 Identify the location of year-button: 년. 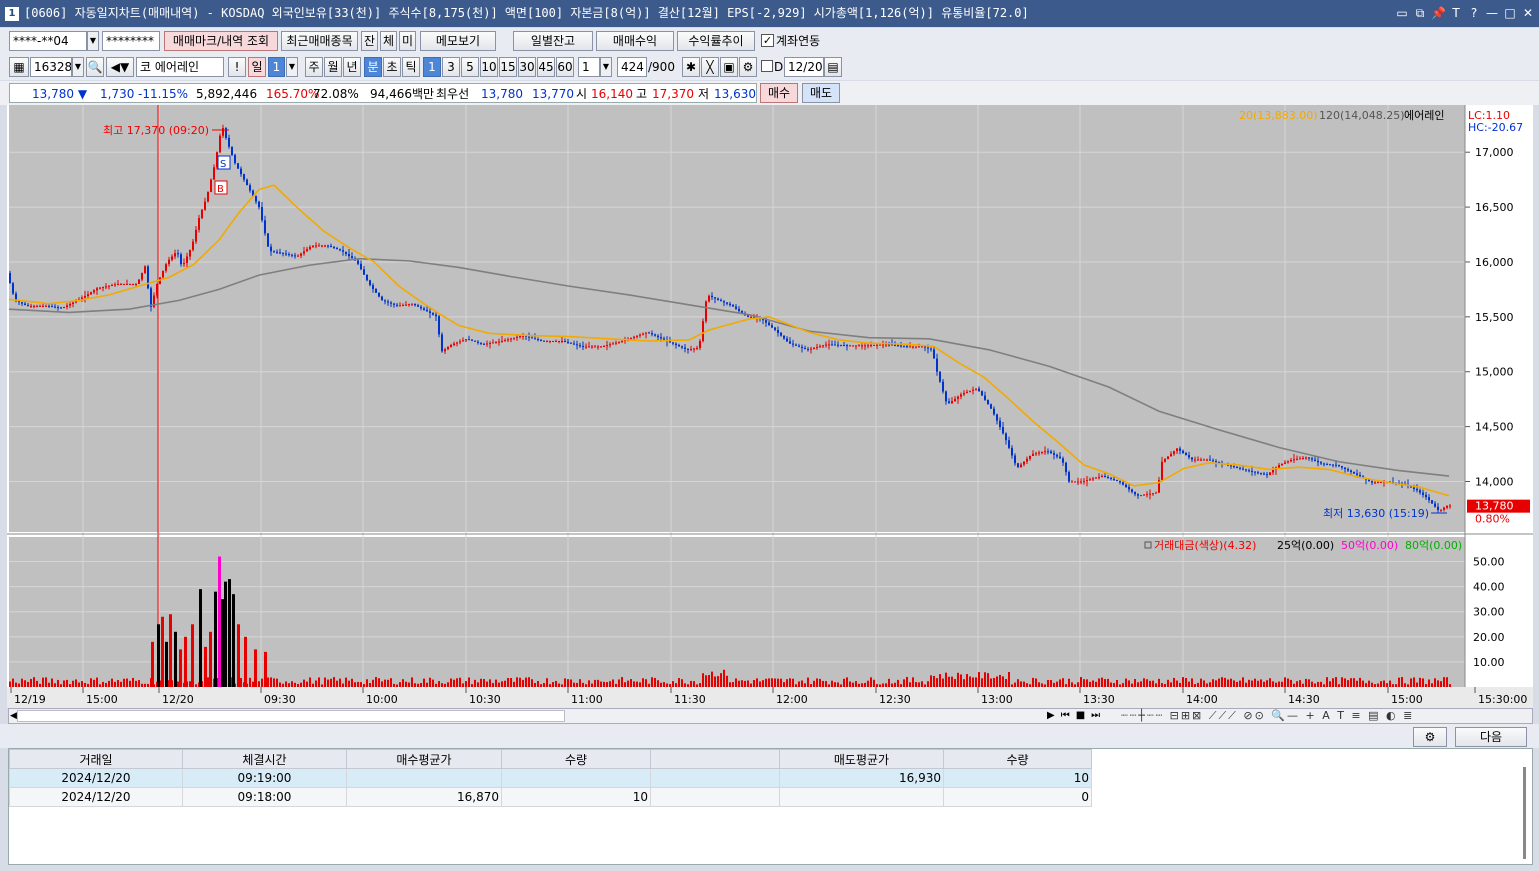
(352, 67).